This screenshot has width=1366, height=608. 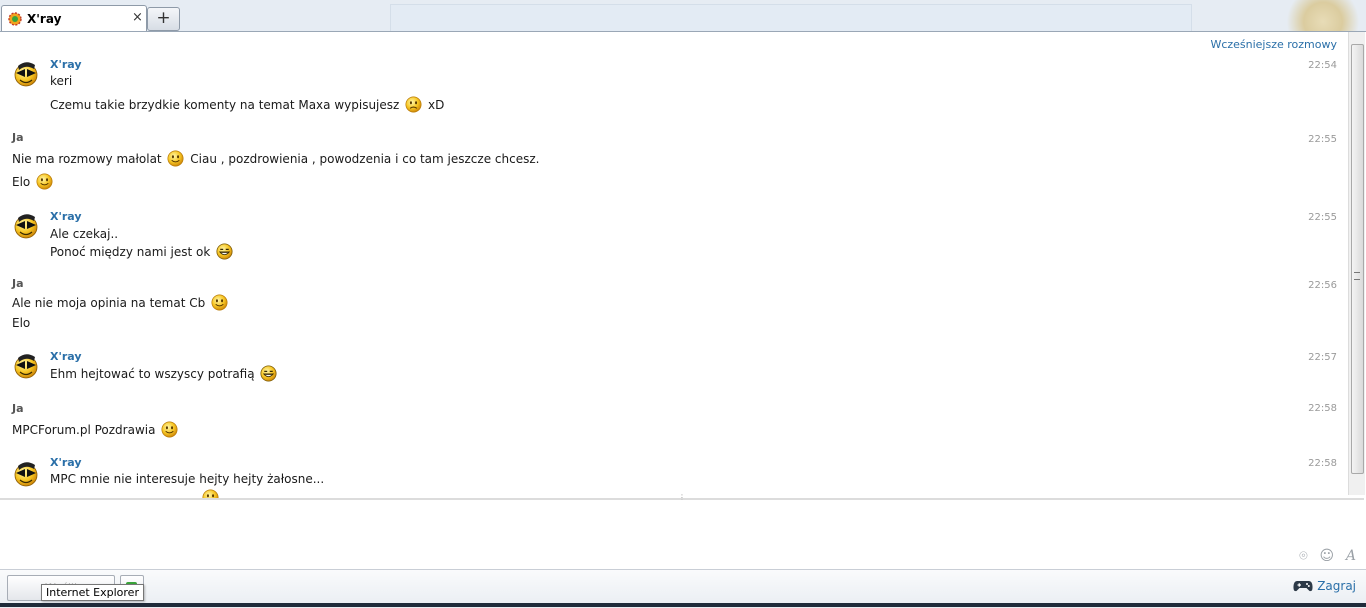 I want to click on tab-bar: X'ray × +, so click(x=683, y=16).